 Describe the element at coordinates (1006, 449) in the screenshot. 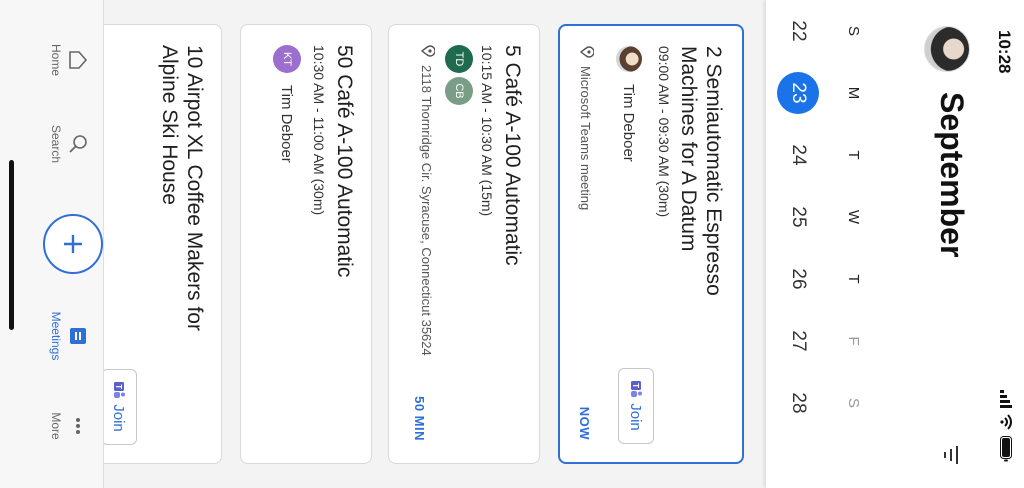

I see `battery-icon` at that location.